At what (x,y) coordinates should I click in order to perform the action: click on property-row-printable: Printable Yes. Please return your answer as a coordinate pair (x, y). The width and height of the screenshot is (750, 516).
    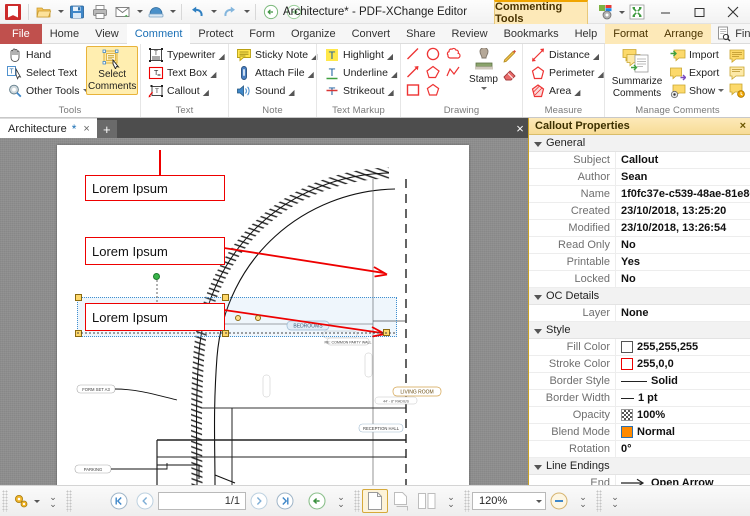
    Looking at the image, I should click on (639, 262).